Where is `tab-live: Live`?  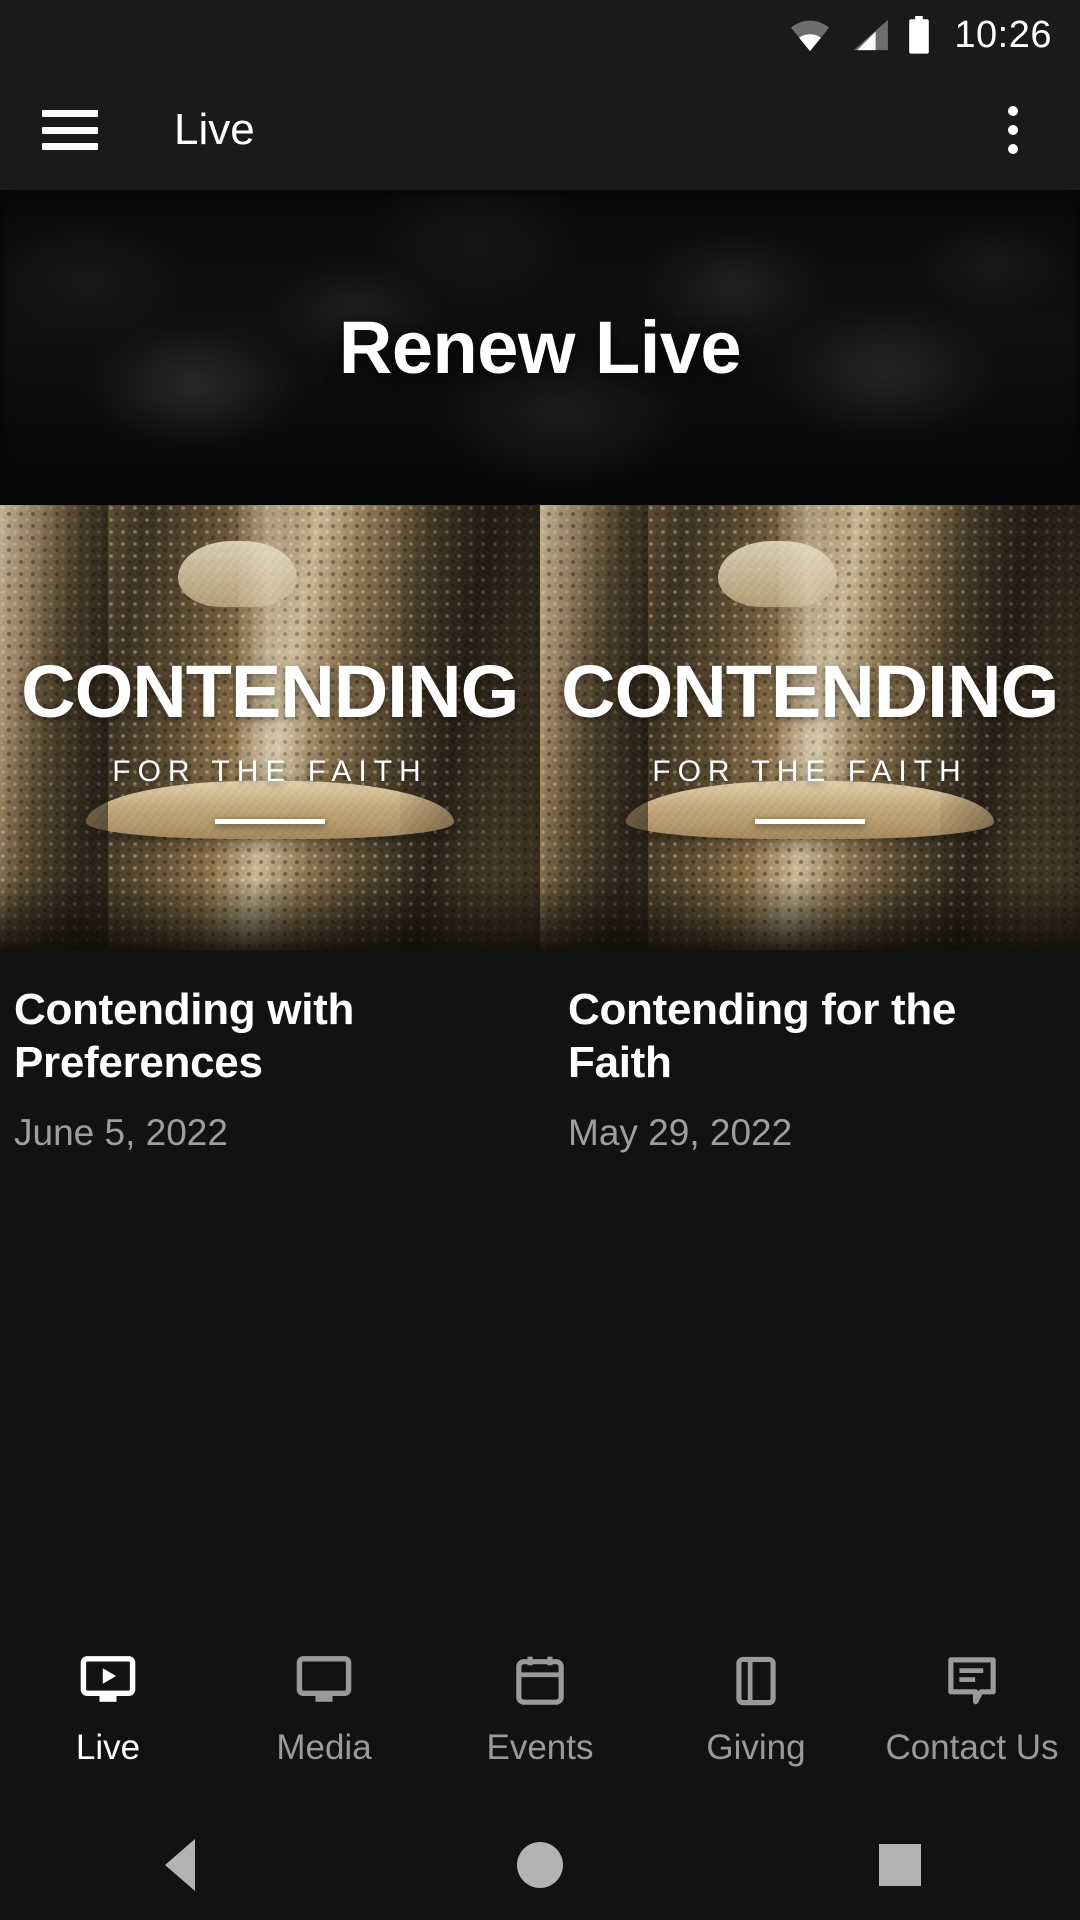 tab-live: Live is located at coordinates (108, 1710).